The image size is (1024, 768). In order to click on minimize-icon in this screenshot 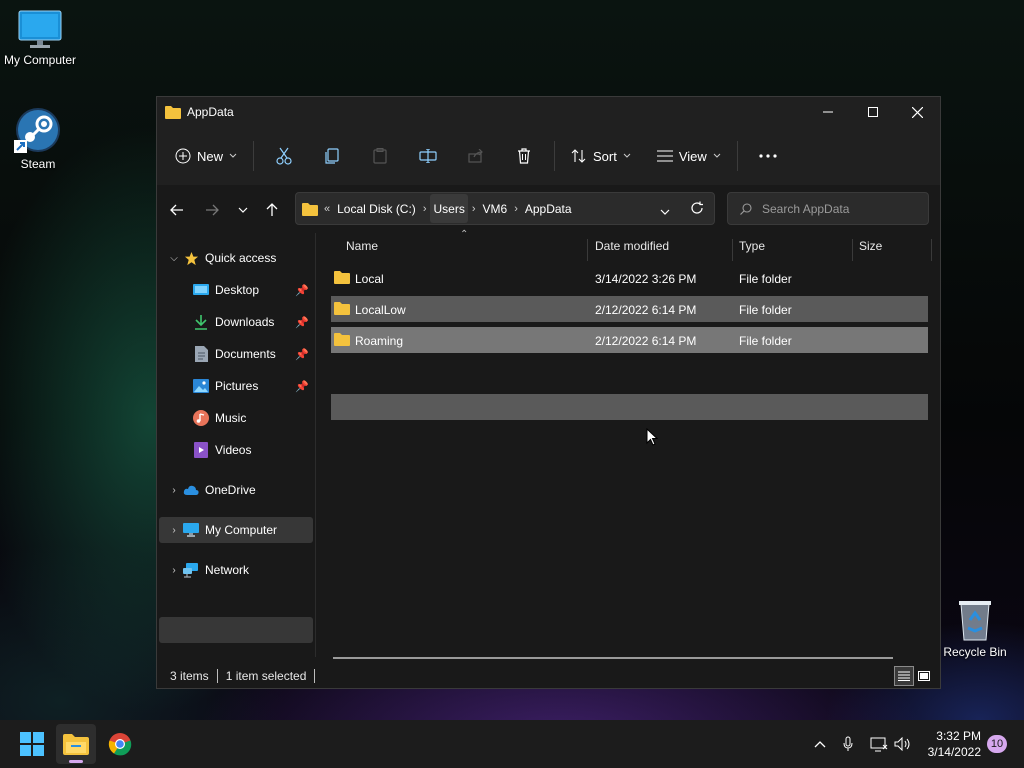, I will do `click(827, 112)`.